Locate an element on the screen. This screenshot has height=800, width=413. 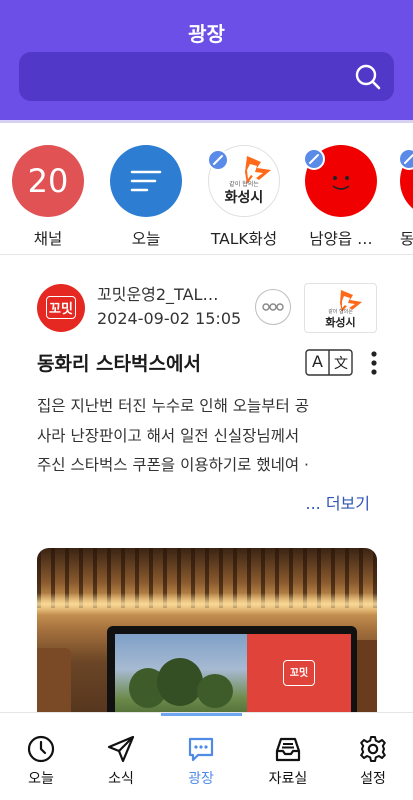
avatar: 꼬밋 is located at coordinates (61, 308).